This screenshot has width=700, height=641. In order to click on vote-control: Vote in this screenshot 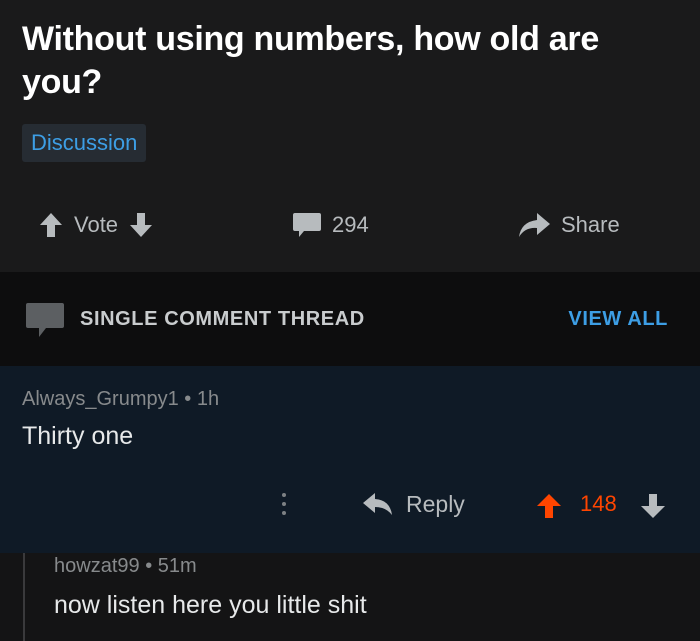, I will do `click(96, 225)`.